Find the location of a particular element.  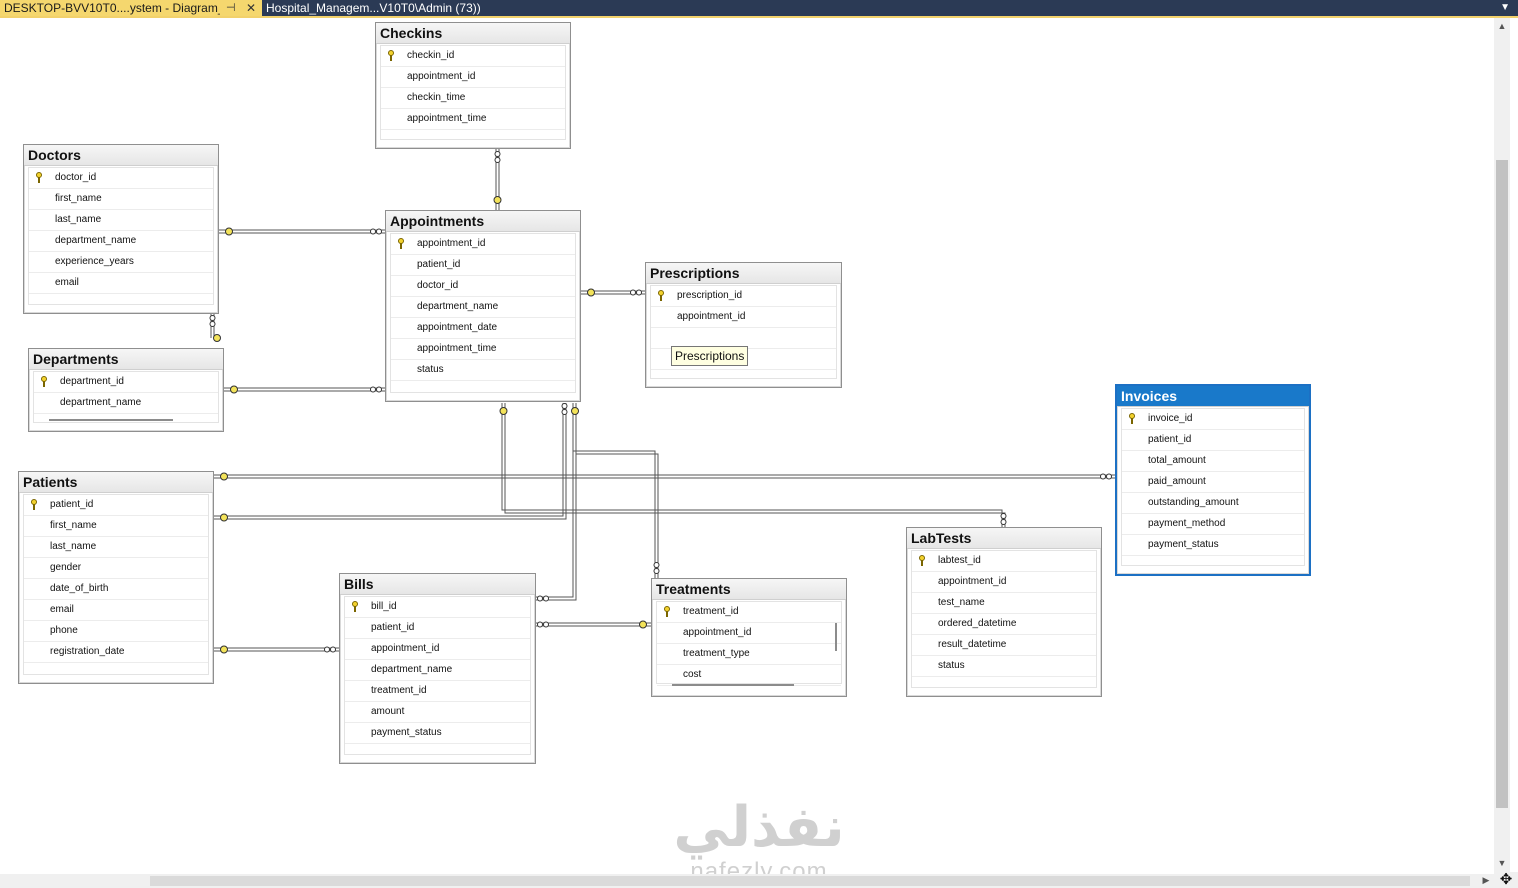

table-departments: Departments department_id department_name is located at coordinates (126, 390).